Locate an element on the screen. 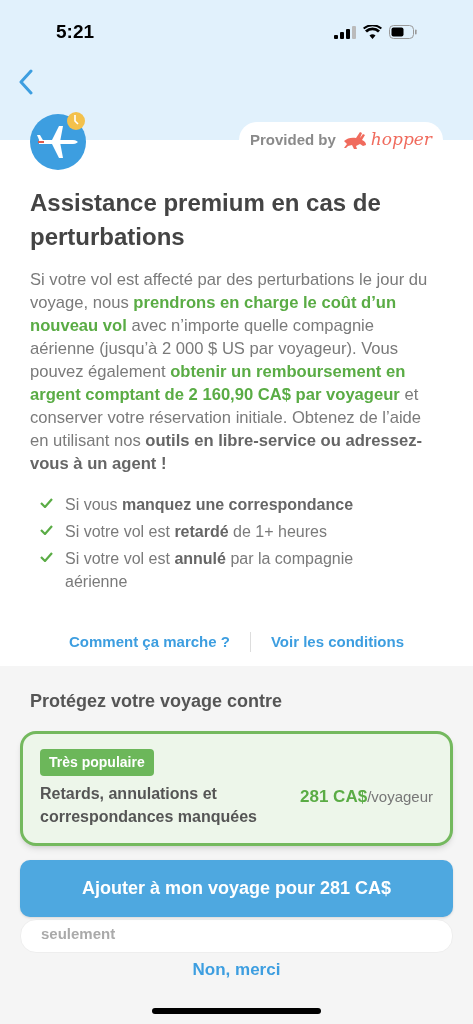  wifi-icon is located at coordinates (372, 32).